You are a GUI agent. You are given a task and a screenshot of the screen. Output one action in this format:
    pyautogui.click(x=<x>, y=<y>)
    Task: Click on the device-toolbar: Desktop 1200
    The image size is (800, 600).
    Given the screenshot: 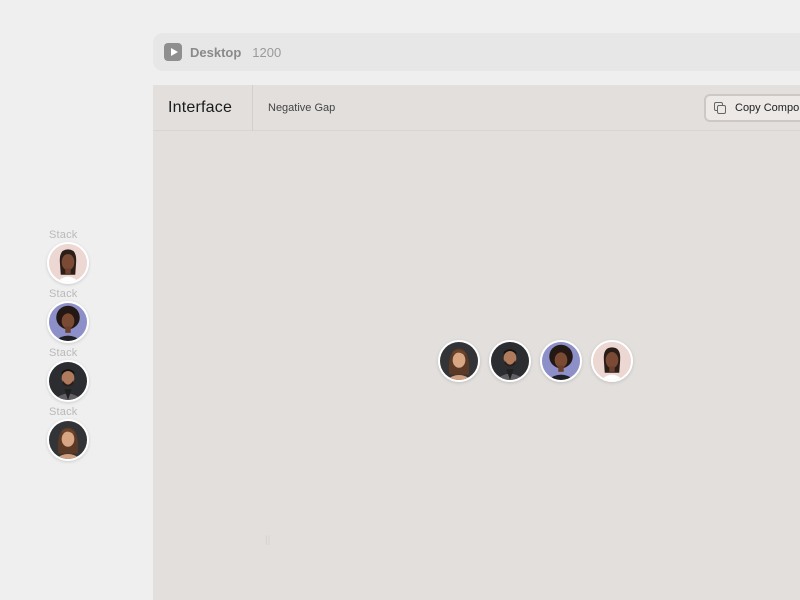 What is the action you would take?
    pyautogui.click(x=476, y=52)
    